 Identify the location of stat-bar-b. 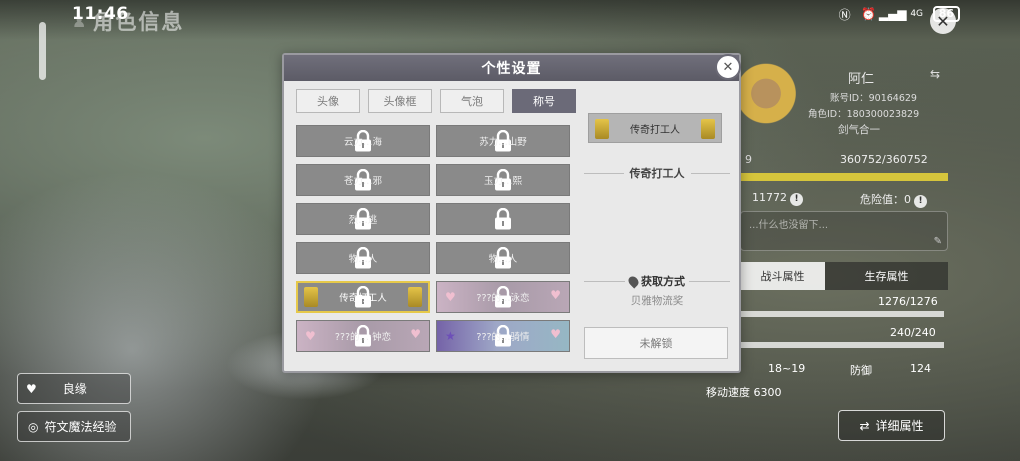
(842, 345).